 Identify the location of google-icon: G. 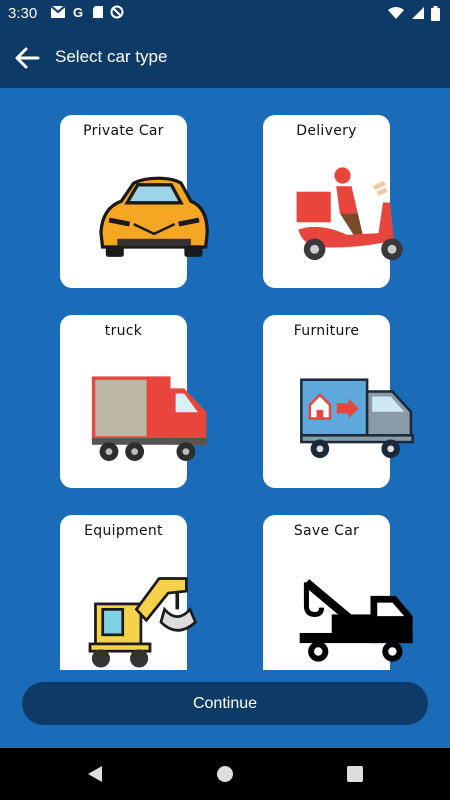
(78, 12).